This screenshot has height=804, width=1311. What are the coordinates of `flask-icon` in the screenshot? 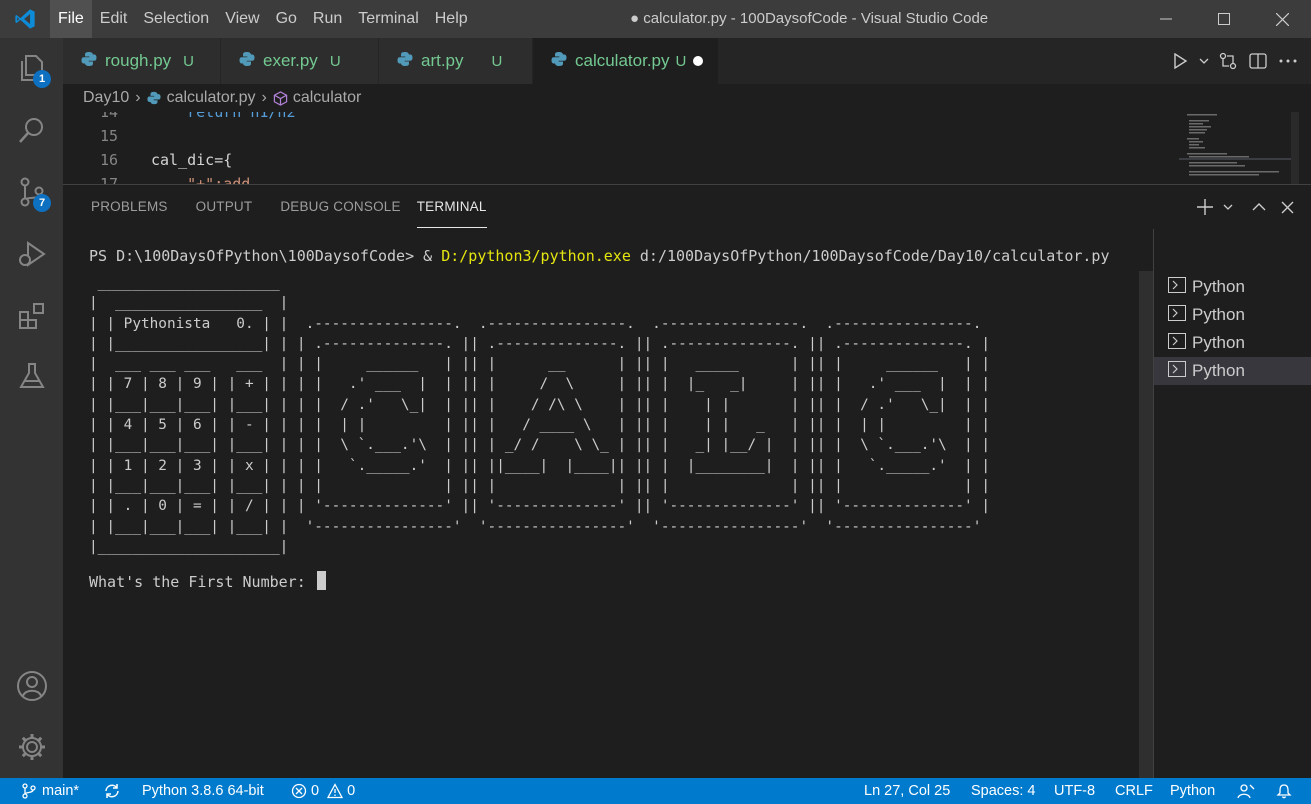 It's located at (31, 375).